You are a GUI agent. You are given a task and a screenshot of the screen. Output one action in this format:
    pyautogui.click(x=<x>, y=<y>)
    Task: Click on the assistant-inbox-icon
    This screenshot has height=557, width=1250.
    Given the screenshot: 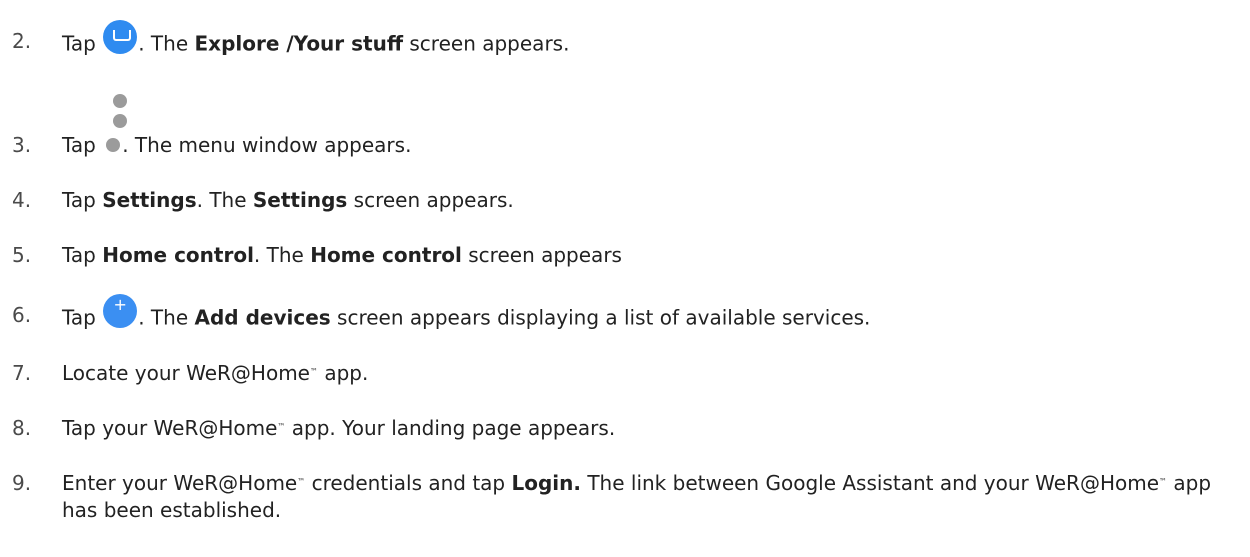 What is the action you would take?
    pyautogui.click(x=120, y=37)
    